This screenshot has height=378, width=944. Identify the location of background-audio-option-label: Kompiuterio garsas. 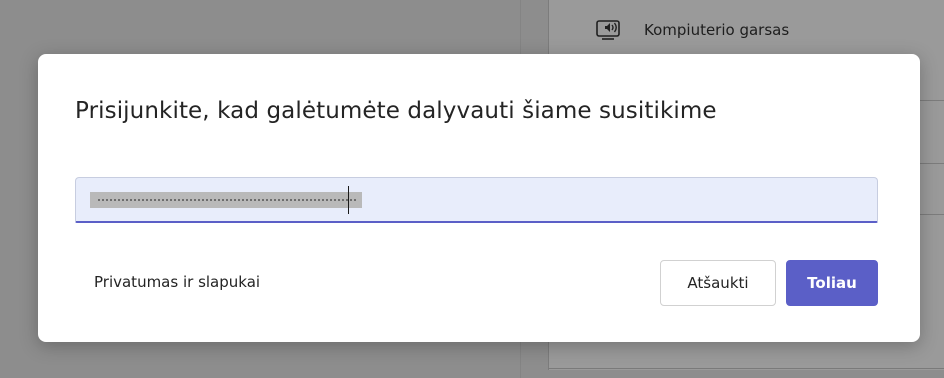
(717, 30).